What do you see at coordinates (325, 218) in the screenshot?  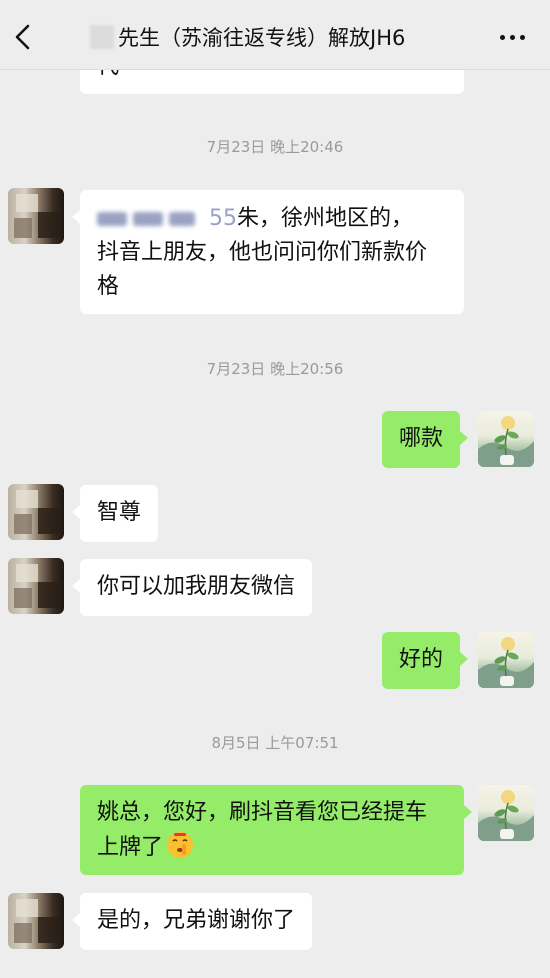 I see `message-text: 朱，徐州地区的，` at bounding box center [325, 218].